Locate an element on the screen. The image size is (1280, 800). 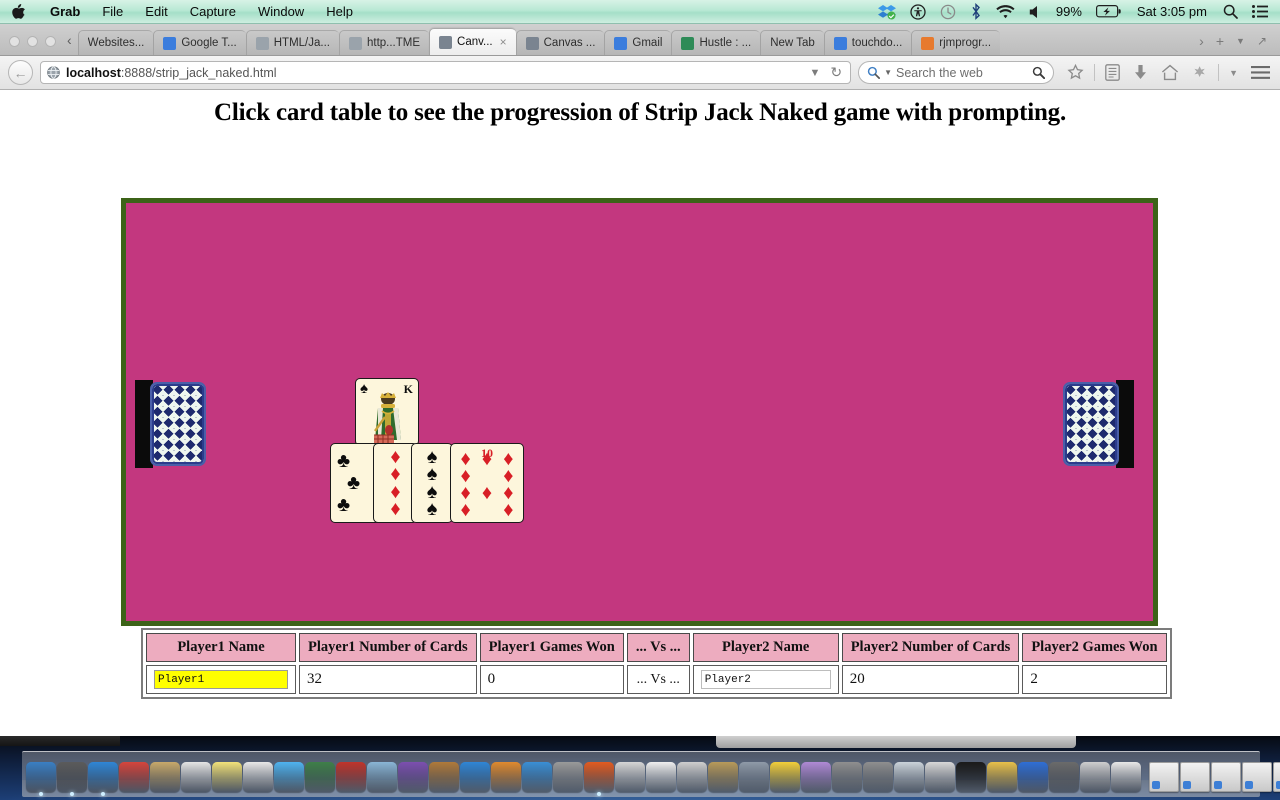
king-of-spades-card: ♠ K is located at coordinates (387, 412).